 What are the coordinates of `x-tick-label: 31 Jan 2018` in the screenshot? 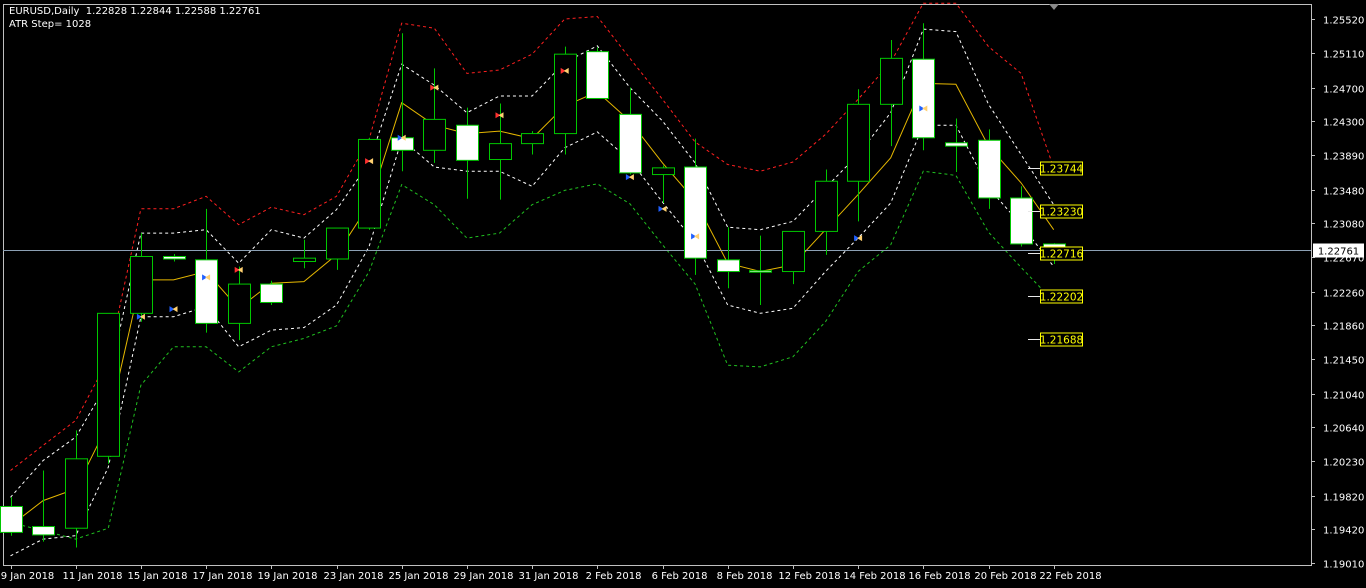 It's located at (549, 576).